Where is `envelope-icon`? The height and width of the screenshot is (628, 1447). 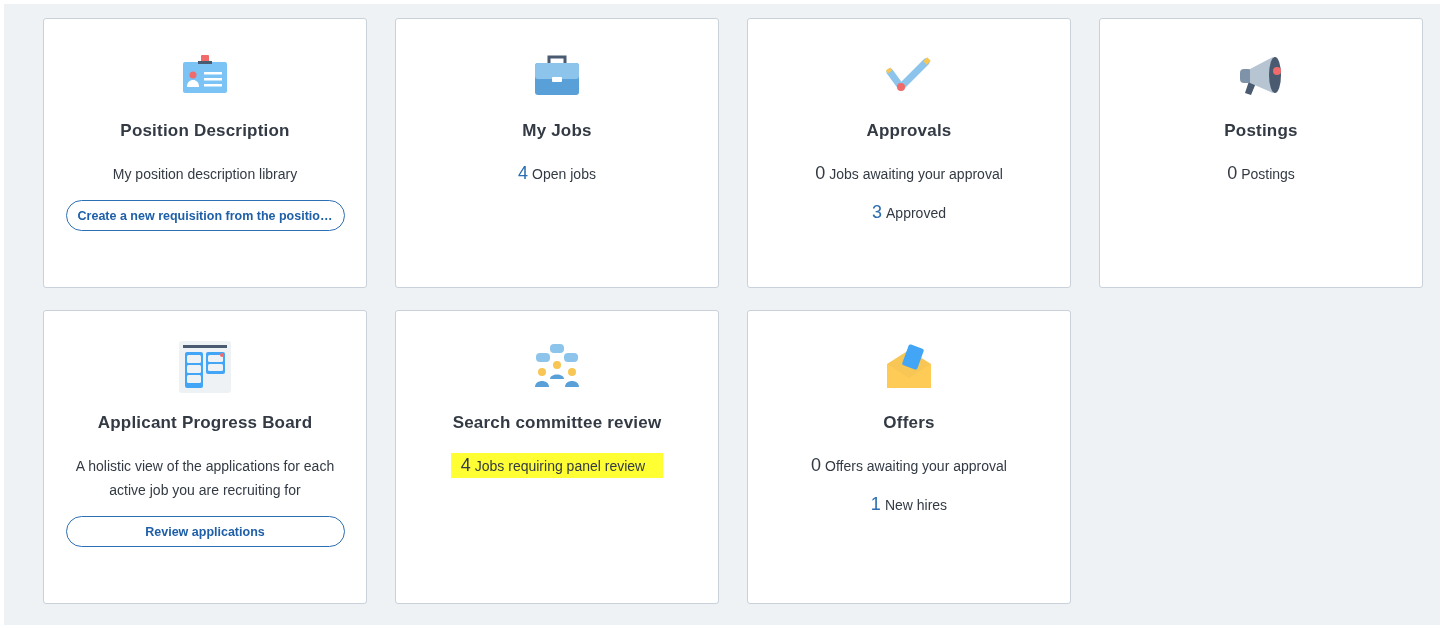
envelope-icon is located at coordinates (909, 367).